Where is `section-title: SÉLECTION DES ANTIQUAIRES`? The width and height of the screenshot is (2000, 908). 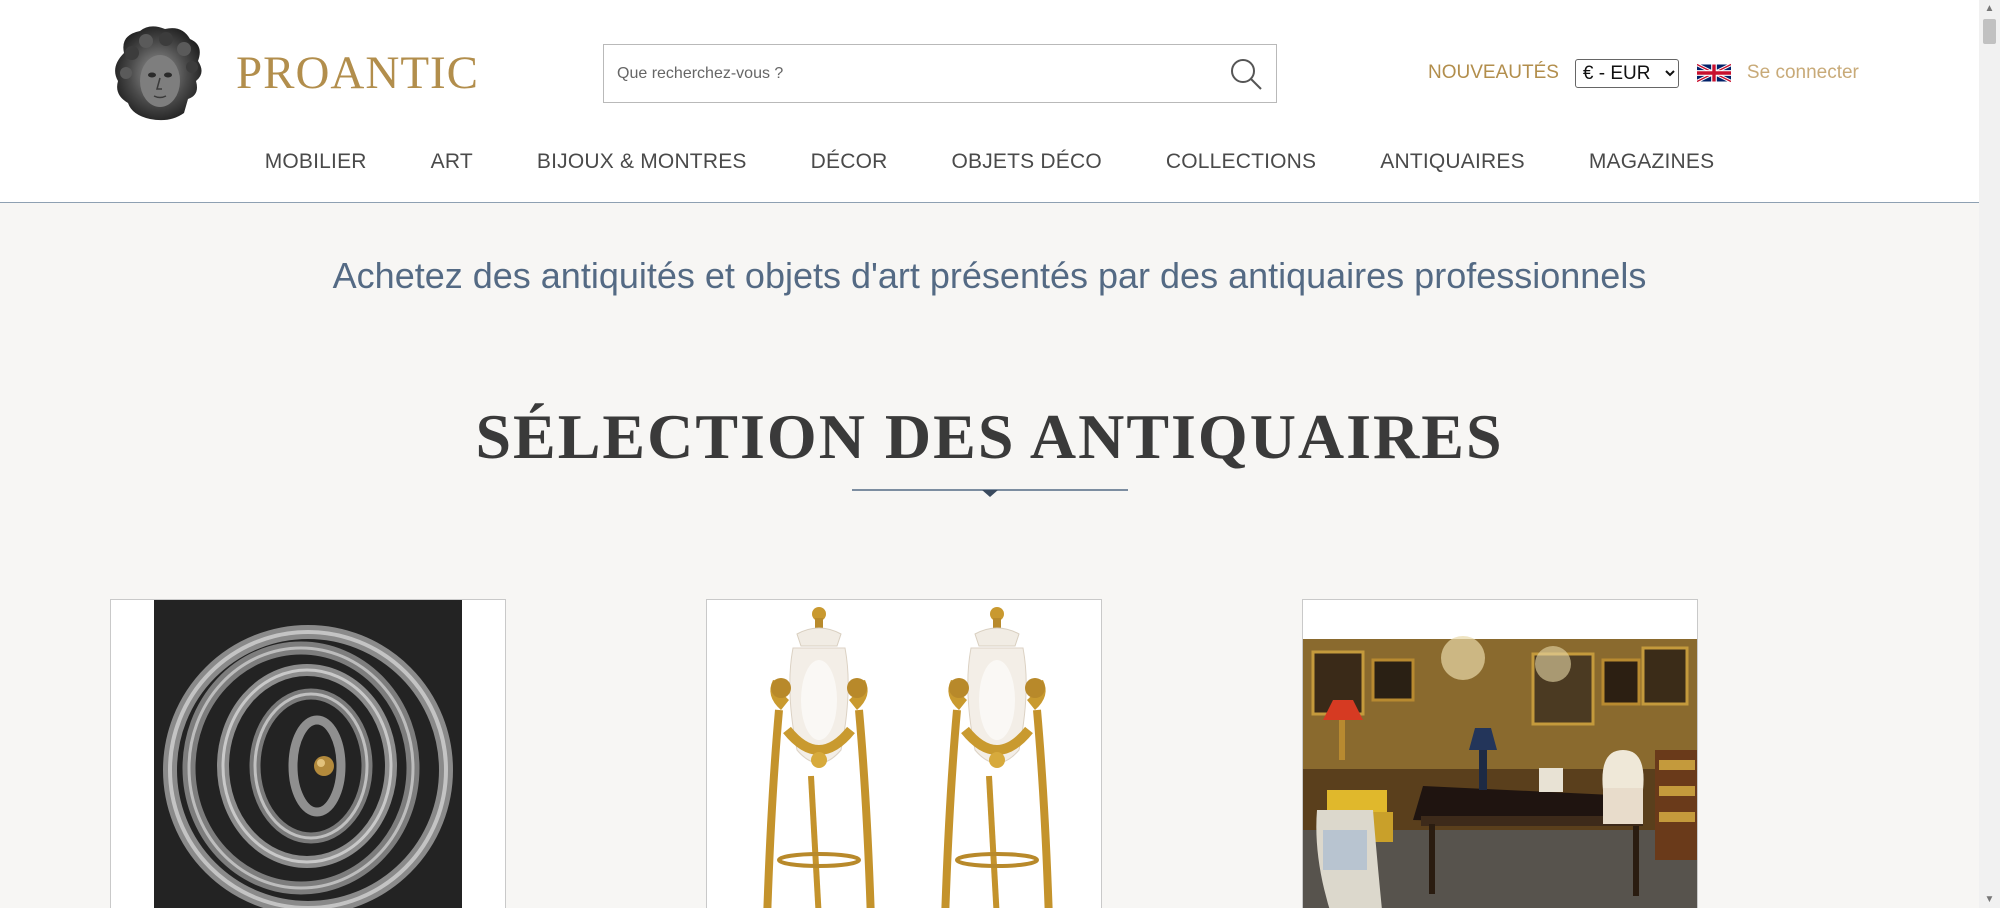 section-title: SÉLECTION DES ANTIQUAIRES is located at coordinates (989, 436).